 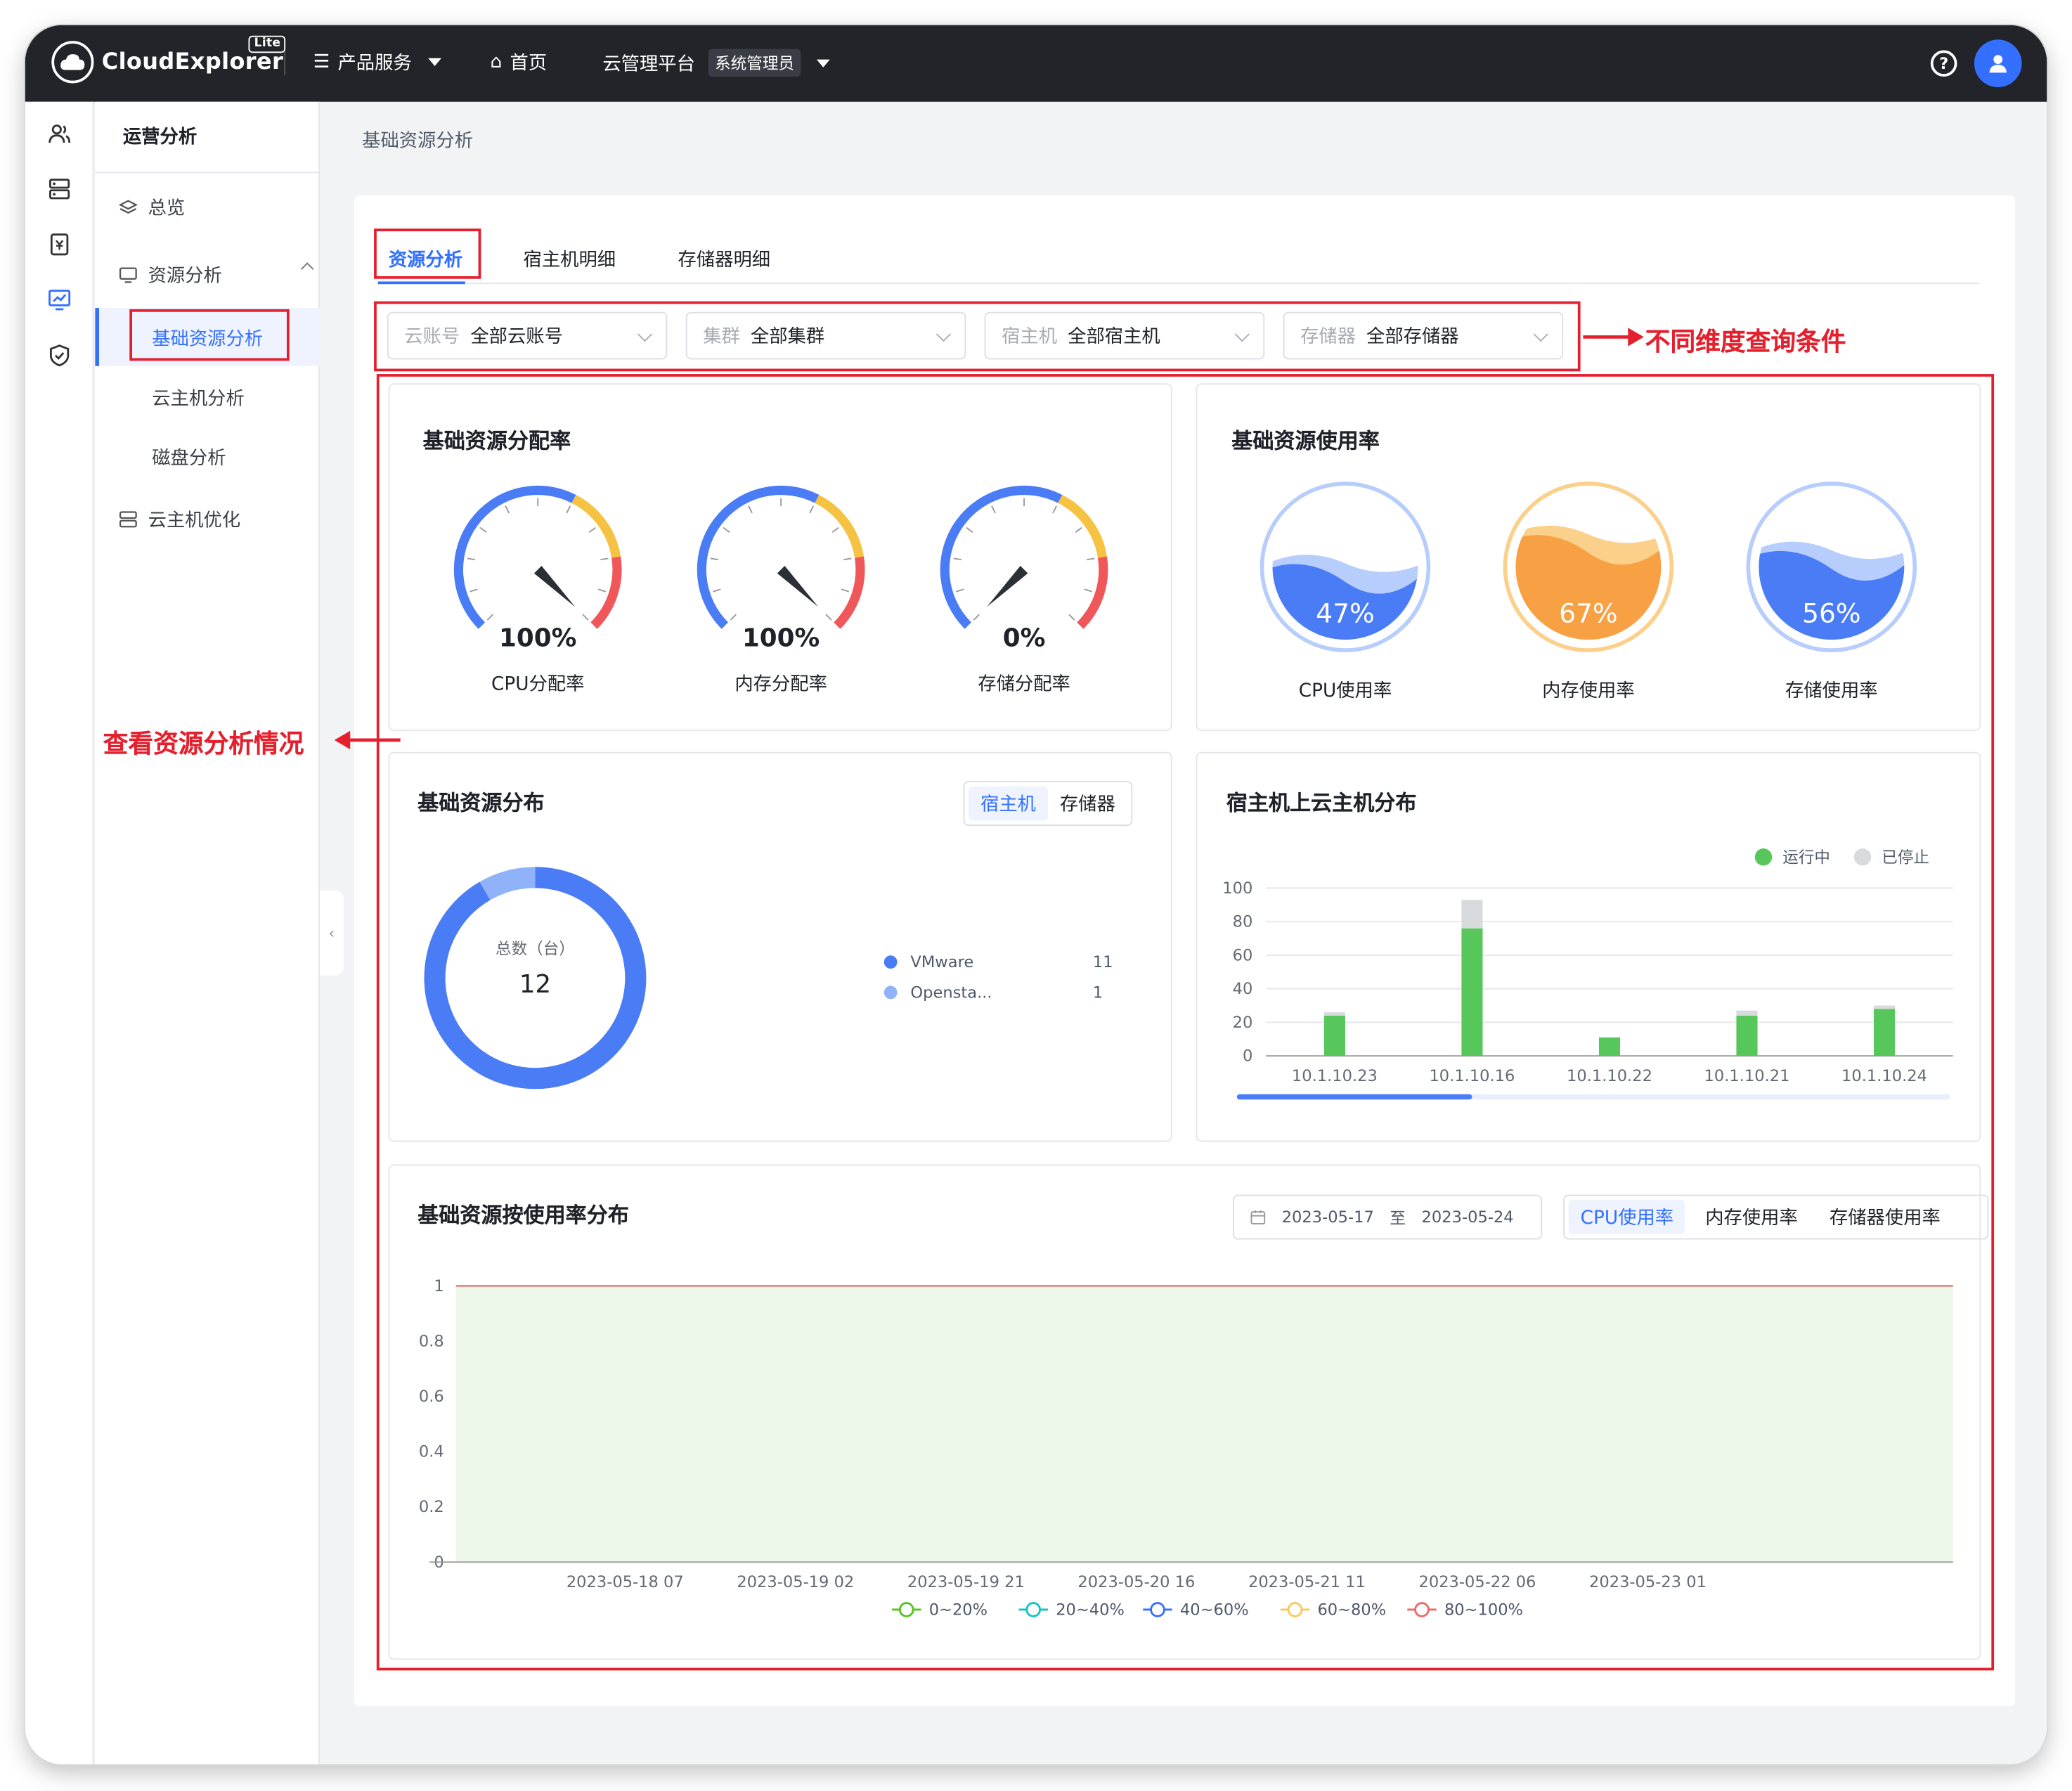 I want to click on annotation-analysis-note: 查看资源分析情况, so click(x=203, y=744).